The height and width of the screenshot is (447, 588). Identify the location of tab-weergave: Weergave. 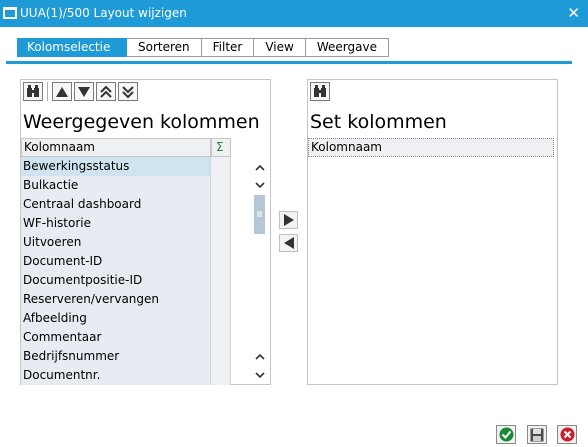
(347, 47).